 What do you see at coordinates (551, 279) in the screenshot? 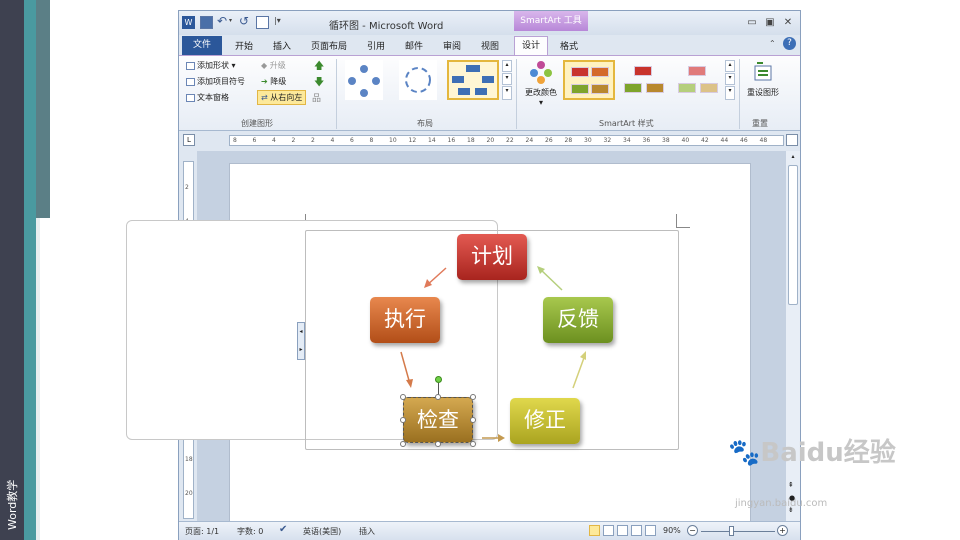
I see `arrow-feedback-to-plan` at bounding box center [551, 279].